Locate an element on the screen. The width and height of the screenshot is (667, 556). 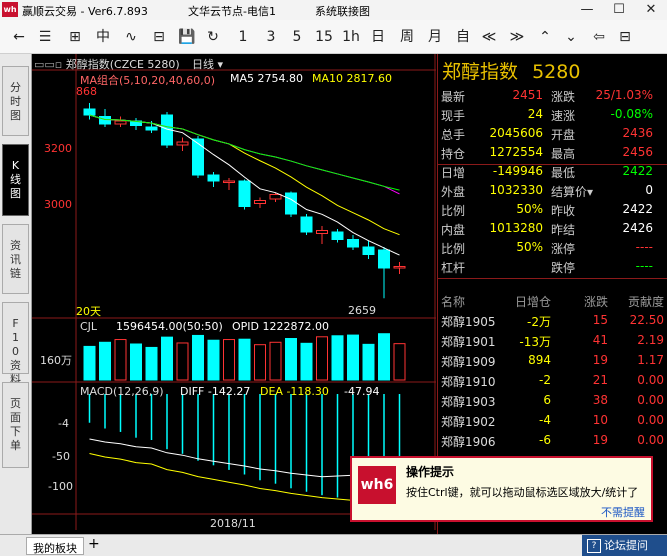
toolbar: ← ☰ ⊞ 中 ∿ ⊟ 💾 ↻ 1 3 5 15 1h 日周月自 ≪ ≫ ⌃ ⌄ ⇦ ⊟ is located at coordinates (333, 37).